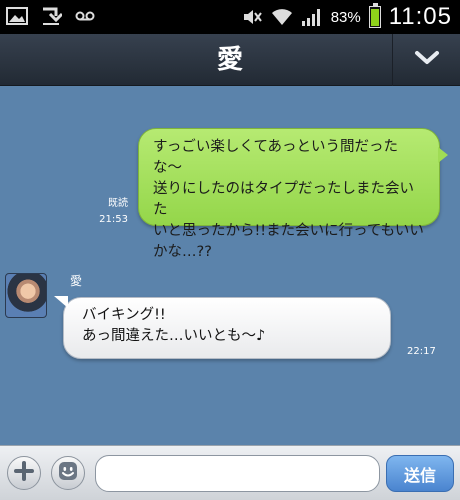 The image size is (460, 500). I want to click on battery-icon, so click(374, 15).